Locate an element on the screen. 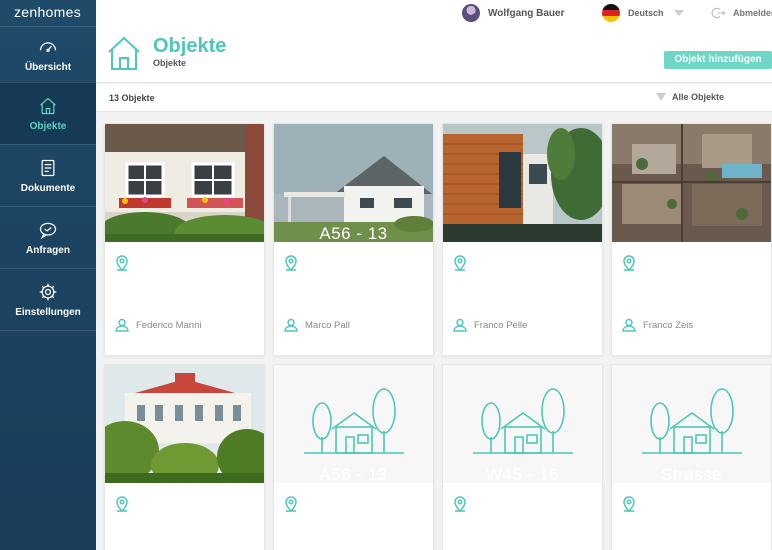 This screenshot has width=772, height=550. filter-label: Alle Objekte is located at coordinates (698, 97).